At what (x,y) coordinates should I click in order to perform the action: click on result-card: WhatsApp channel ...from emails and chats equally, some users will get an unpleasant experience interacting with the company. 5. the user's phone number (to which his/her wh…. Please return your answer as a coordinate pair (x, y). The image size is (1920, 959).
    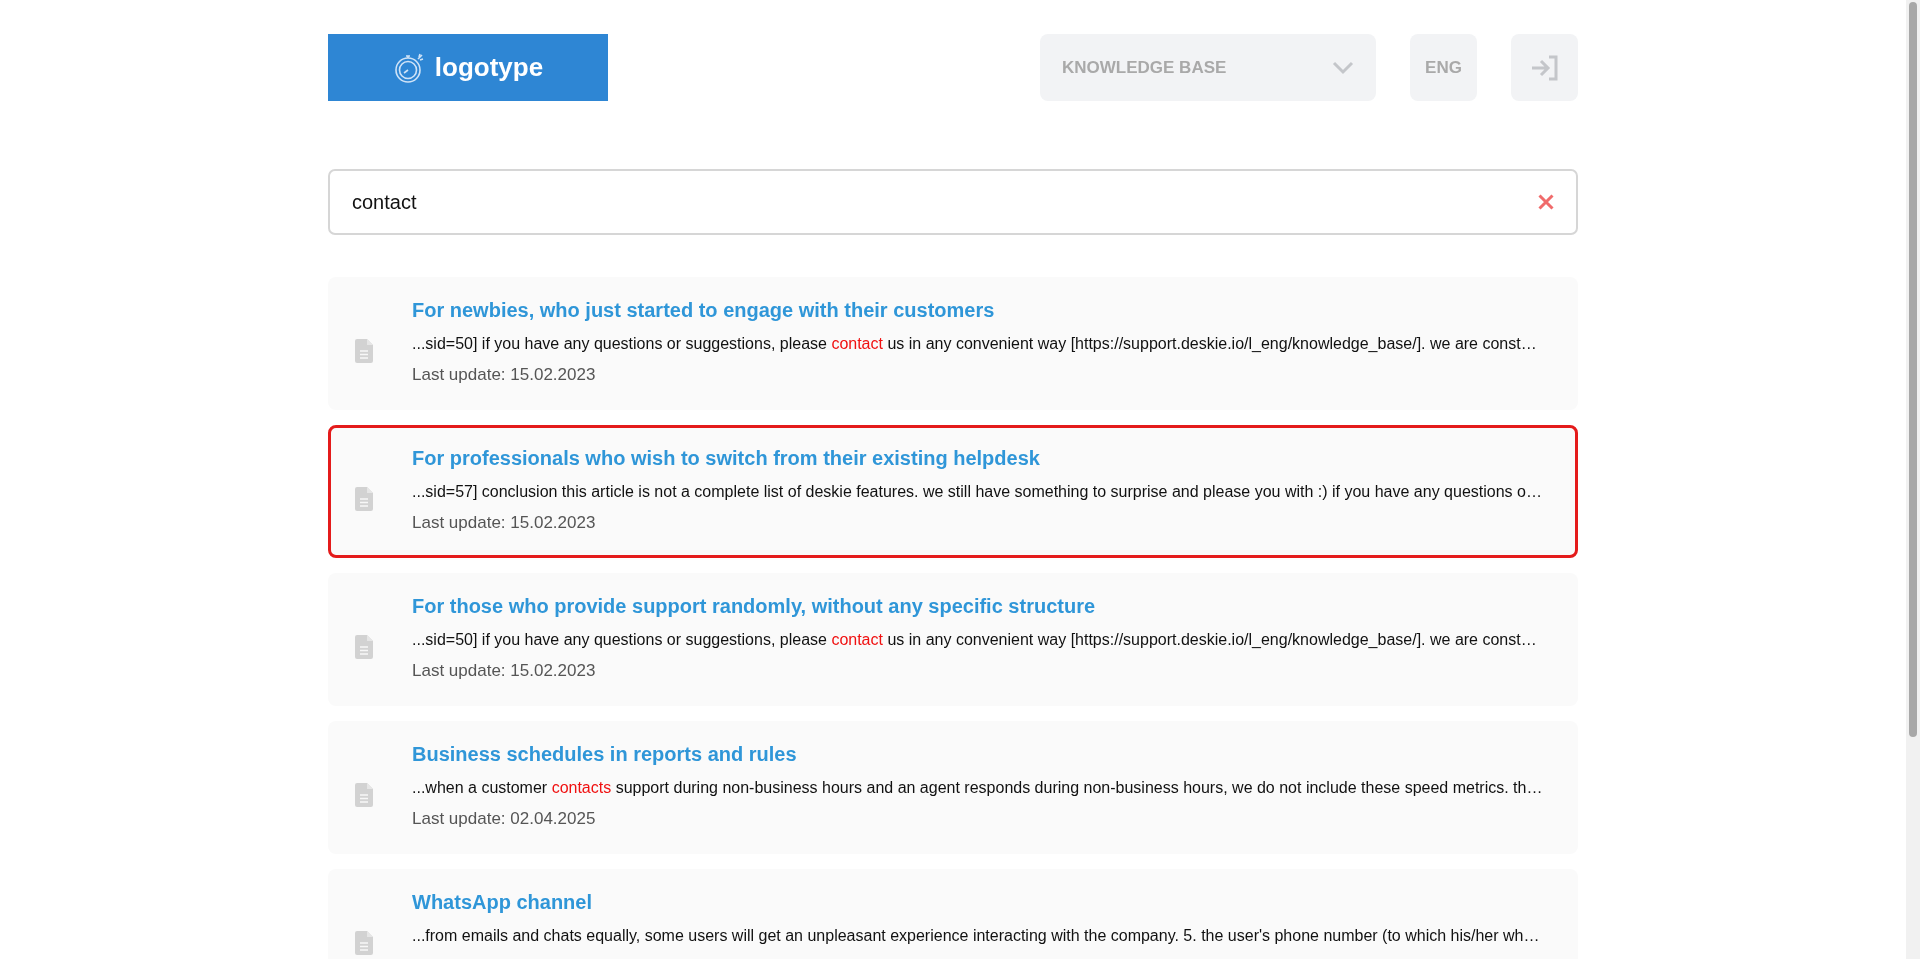
    Looking at the image, I should click on (953, 914).